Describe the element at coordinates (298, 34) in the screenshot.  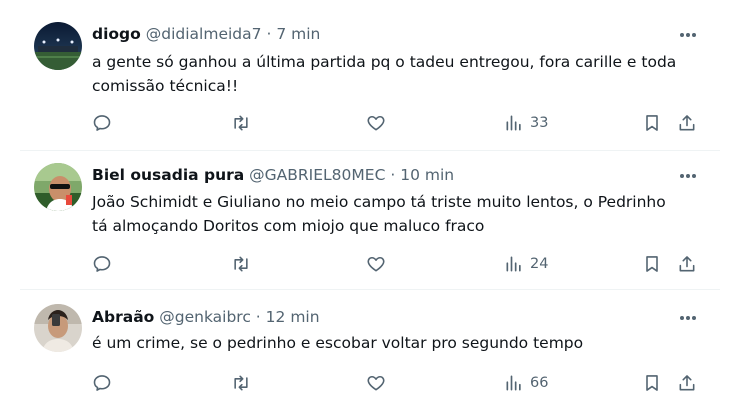
I see `timestamp: 7 min` at that location.